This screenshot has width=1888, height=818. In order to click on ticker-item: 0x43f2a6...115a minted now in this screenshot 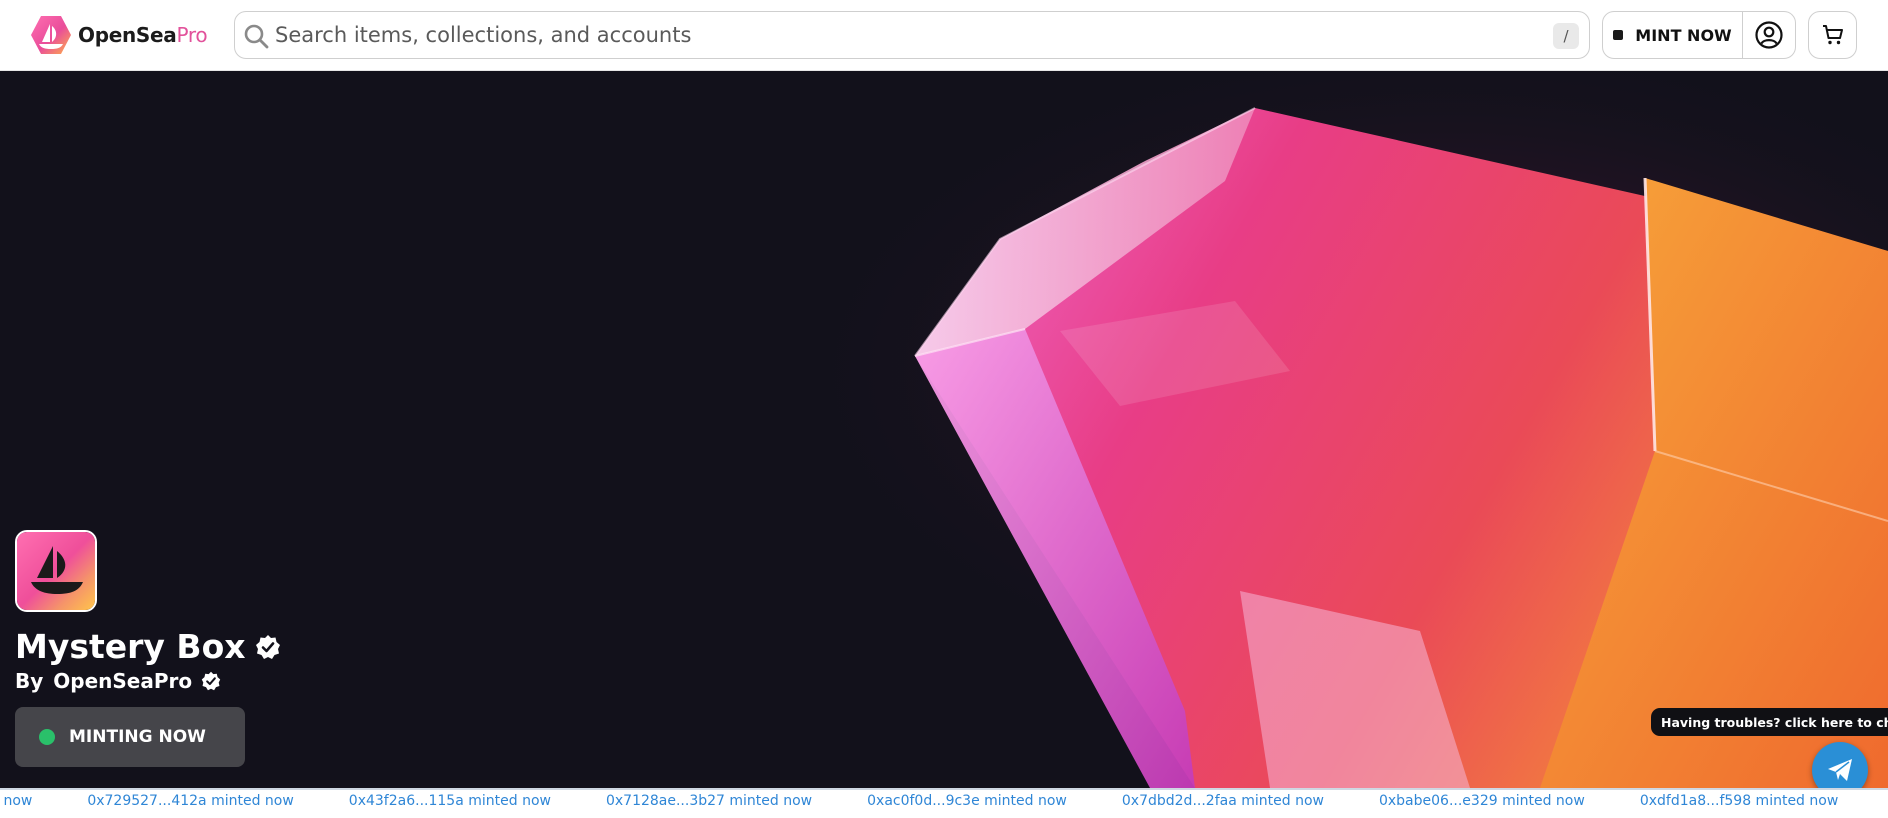, I will do `click(449, 801)`.